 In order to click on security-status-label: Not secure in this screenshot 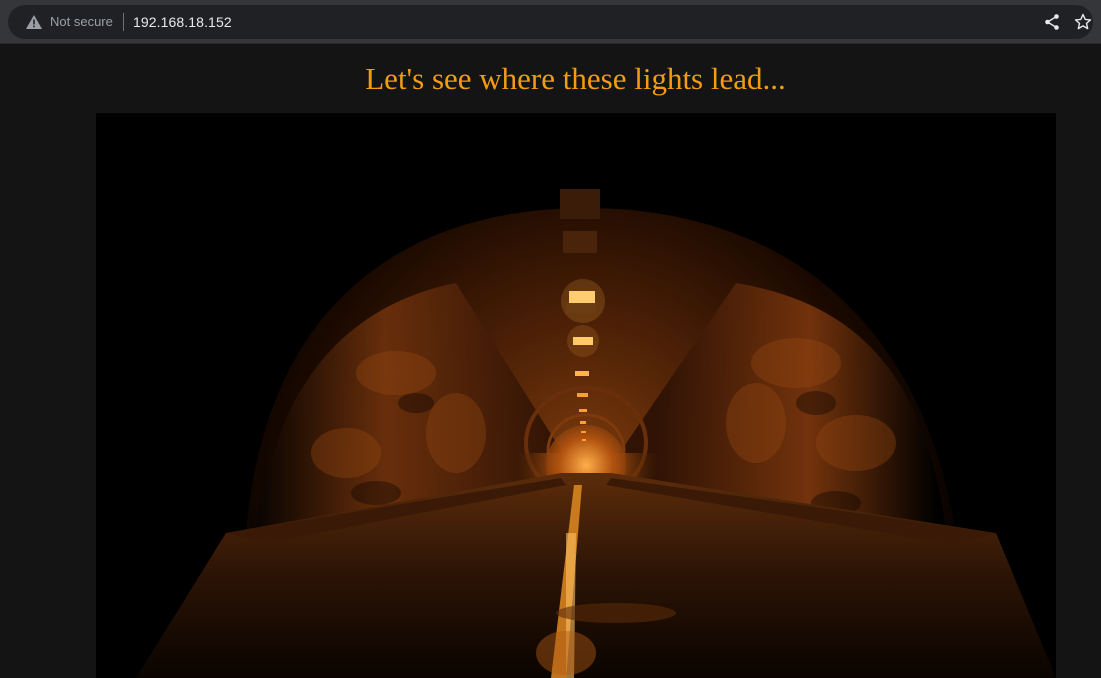, I will do `click(81, 22)`.